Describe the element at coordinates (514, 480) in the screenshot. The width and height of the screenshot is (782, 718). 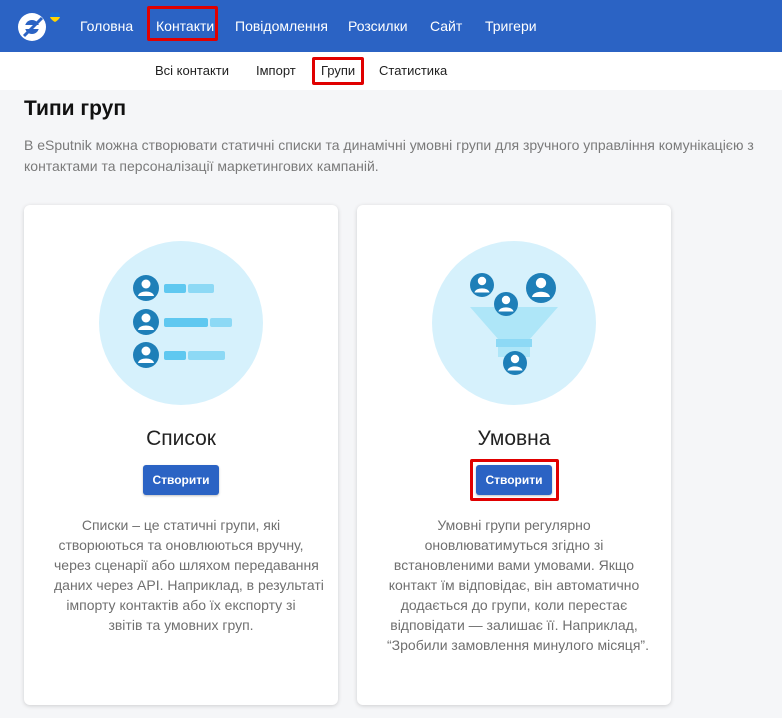
I see `create-conditional-button: Створити` at that location.